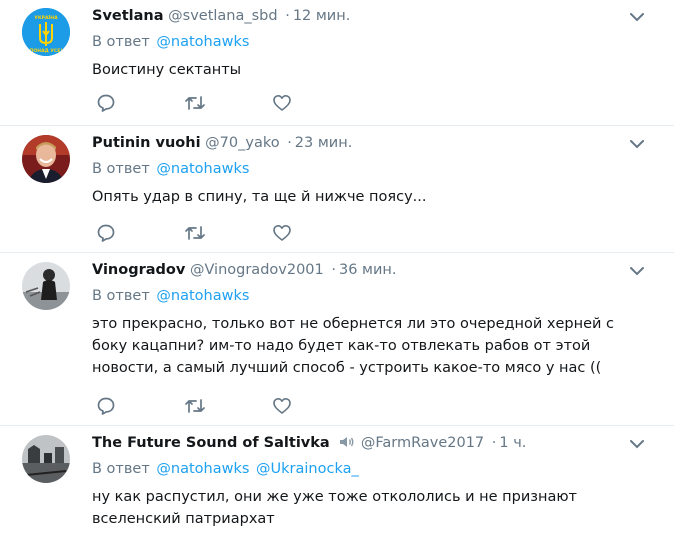 Image resolution: width=674 pixels, height=537 pixels. Describe the element at coordinates (324, 143) in the screenshot. I see `timestamp: 23 мин.` at that location.